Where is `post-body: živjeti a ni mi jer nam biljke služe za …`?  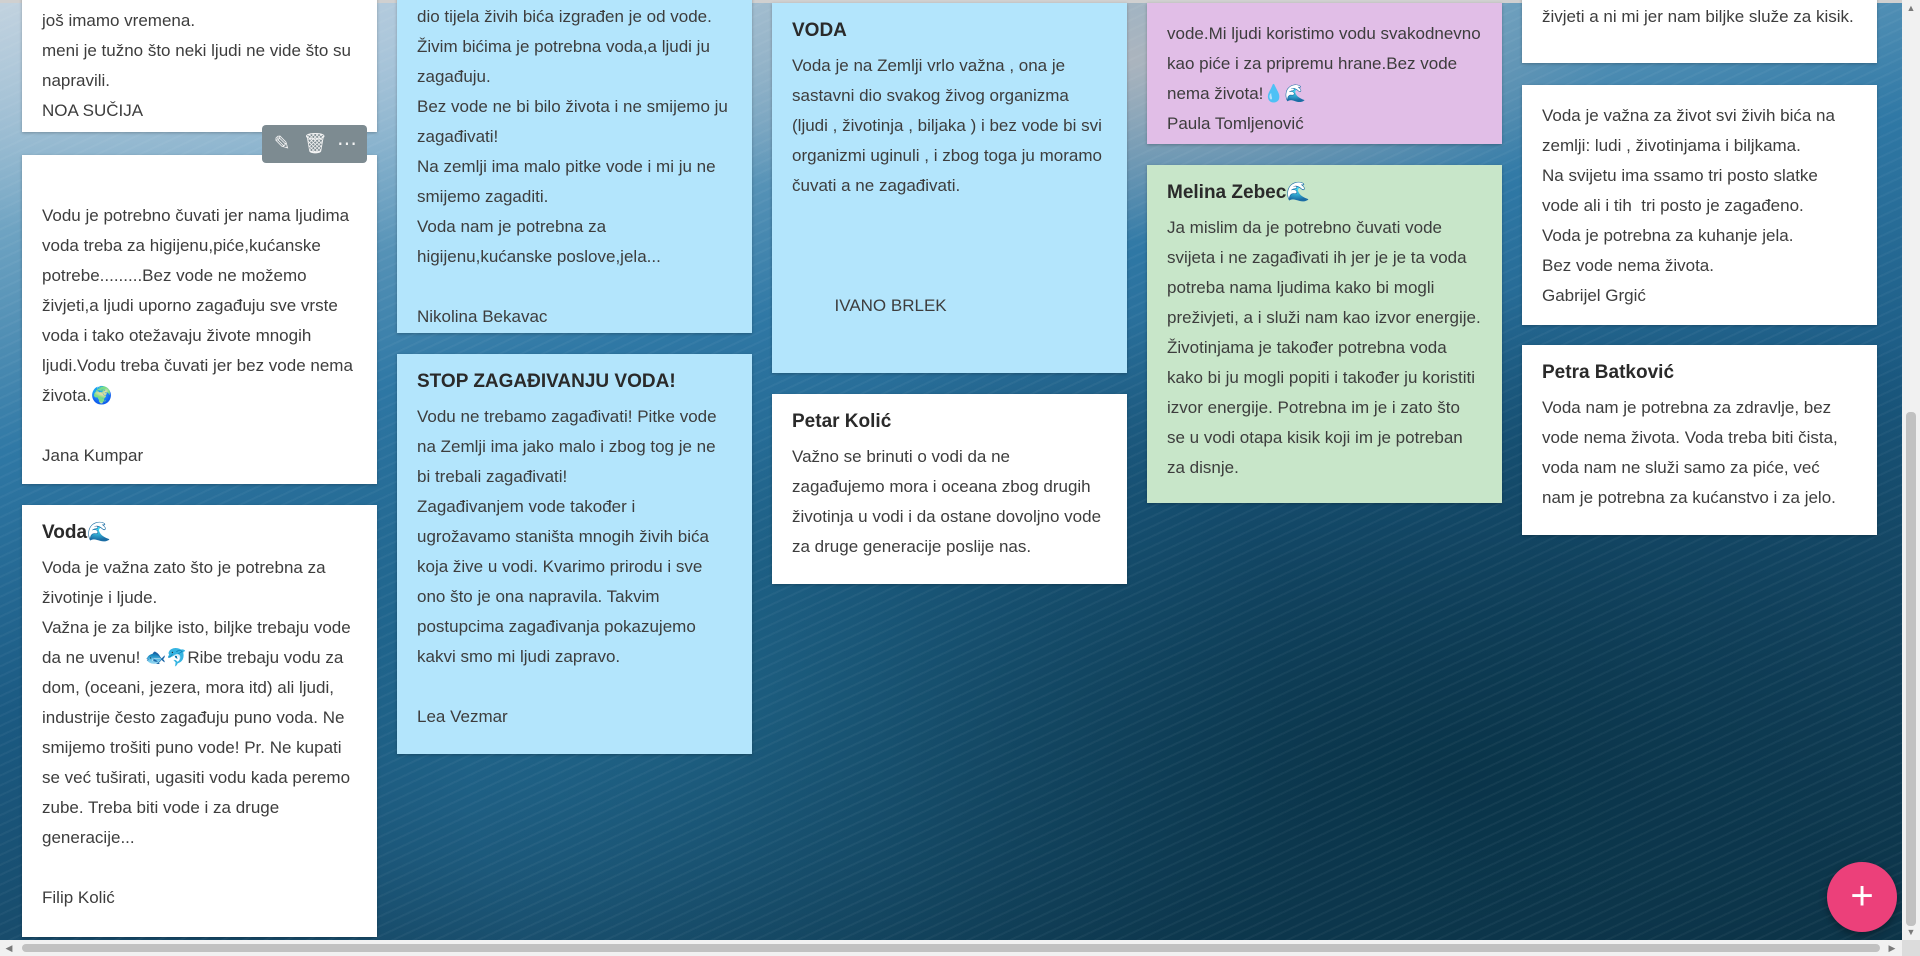
post-body: živjeti a ni mi jer nam biljke služe za … is located at coordinates (1698, 16).